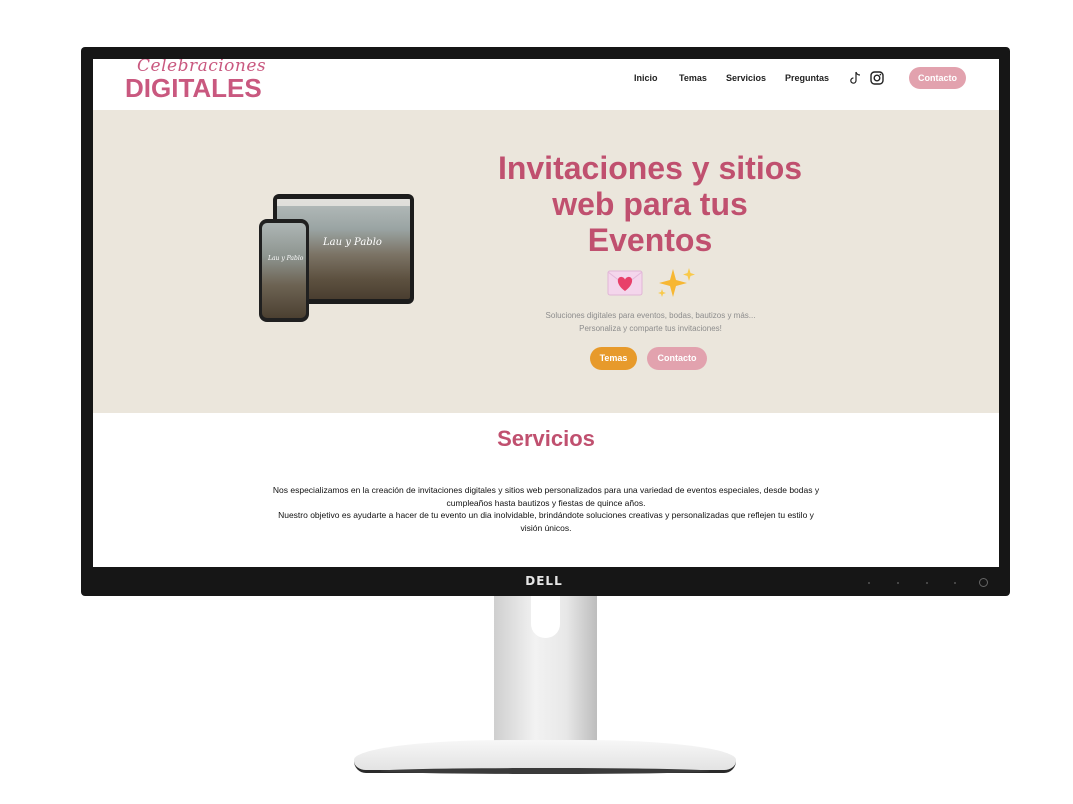 This screenshot has height=804, width=1073. Describe the element at coordinates (343, 202) in the screenshot. I see `mockup-navbar` at that location.